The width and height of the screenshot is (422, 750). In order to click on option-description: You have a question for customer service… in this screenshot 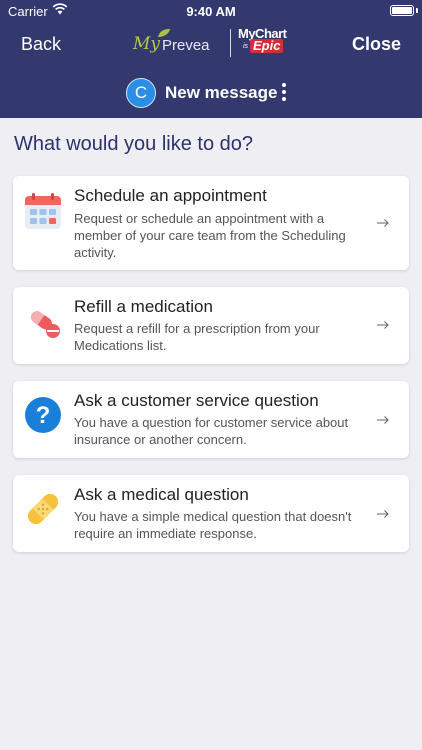, I will do `click(211, 431)`.